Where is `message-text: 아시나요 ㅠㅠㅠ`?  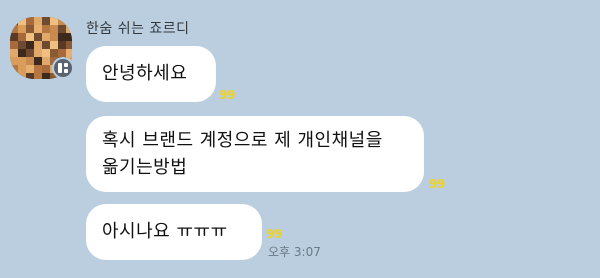
message-text: 아시나요 ㅠㅠㅠ is located at coordinates (165, 231).